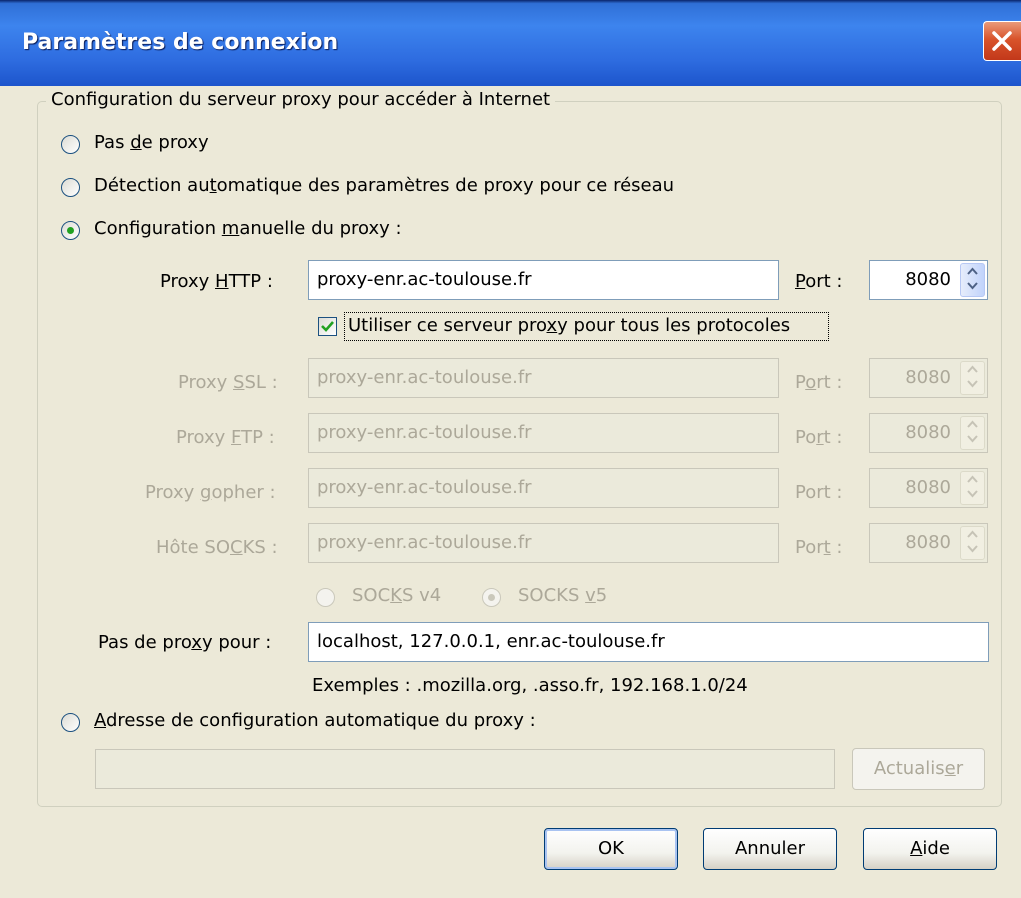 The width and height of the screenshot is (1021, 898). Describe the element at coordinates (185, 642) in the screenshot. I see `label-no-proxy-for: Pas de proxy pour :` at that location.